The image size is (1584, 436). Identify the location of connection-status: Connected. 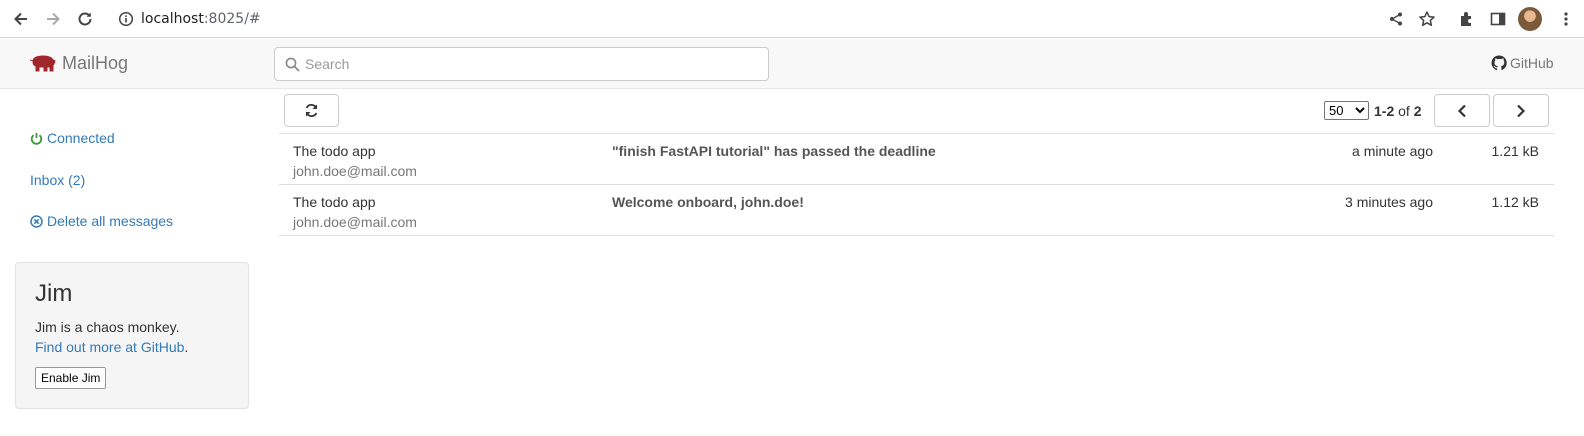
(72, 138).